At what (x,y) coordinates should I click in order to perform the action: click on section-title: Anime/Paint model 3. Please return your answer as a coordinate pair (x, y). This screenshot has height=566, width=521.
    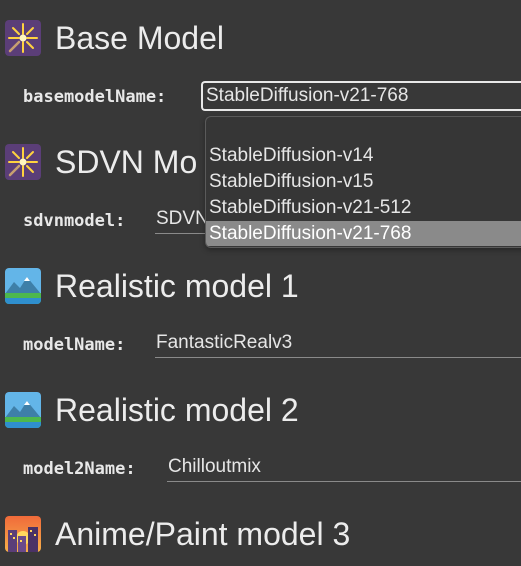
    Looking at the image, I should click on (203, 534).